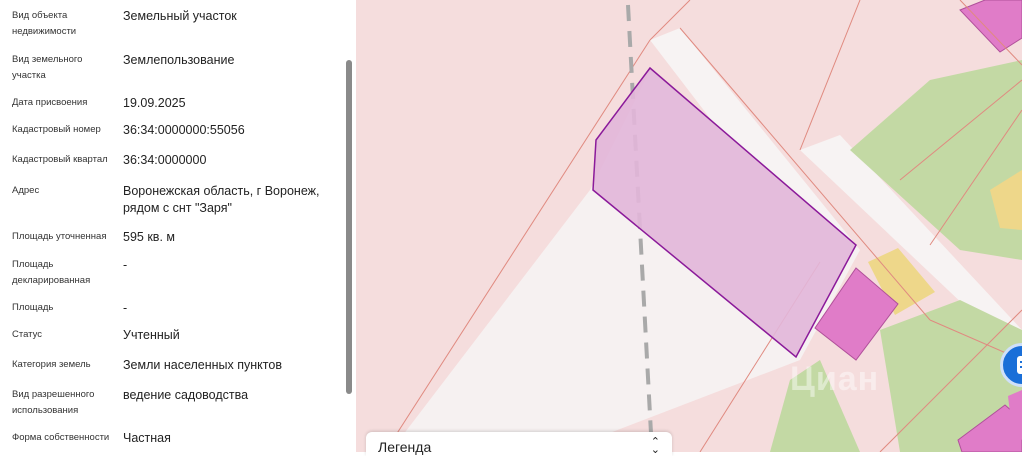 The image size is (1022, 456). What do you see at coordinates (44, 23) in the screenshot?
I see `property-label: Вид объекта недвижимости` at bounding box center [44, 23].